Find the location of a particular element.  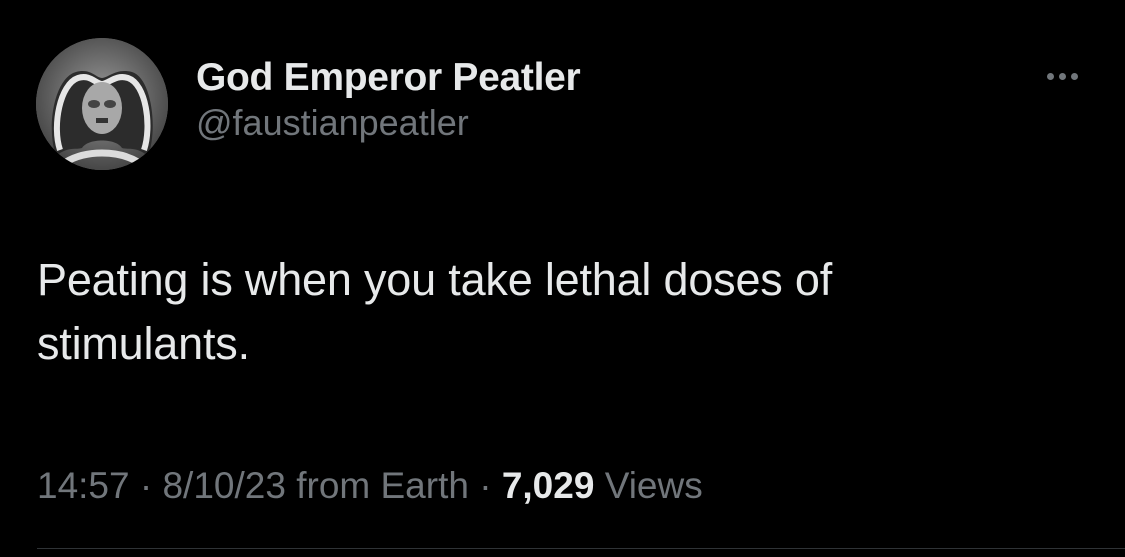

author-block: God Emperor Peatler @faustianpeatler is located at coordinates (388, 100).